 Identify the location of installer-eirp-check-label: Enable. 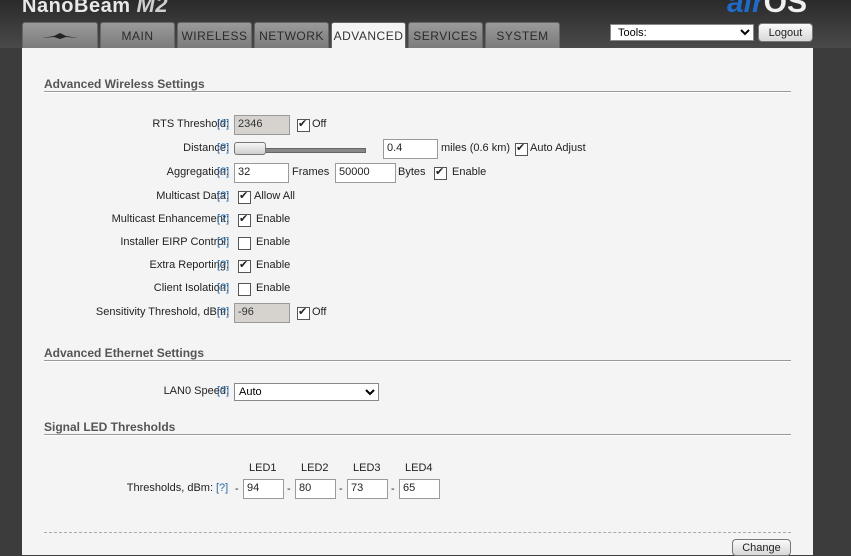
(273, 242).